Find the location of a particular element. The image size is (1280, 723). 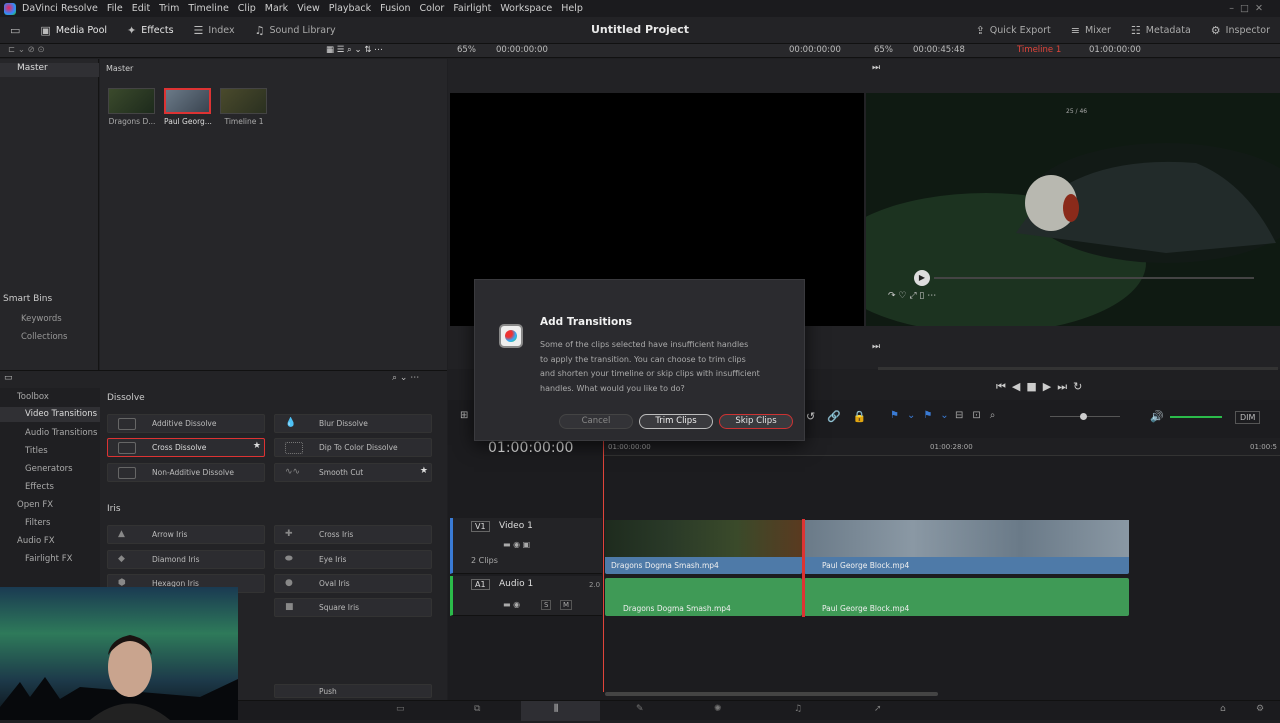

trim-clips-button: Trim Clips is located at coordinates (676, 421).